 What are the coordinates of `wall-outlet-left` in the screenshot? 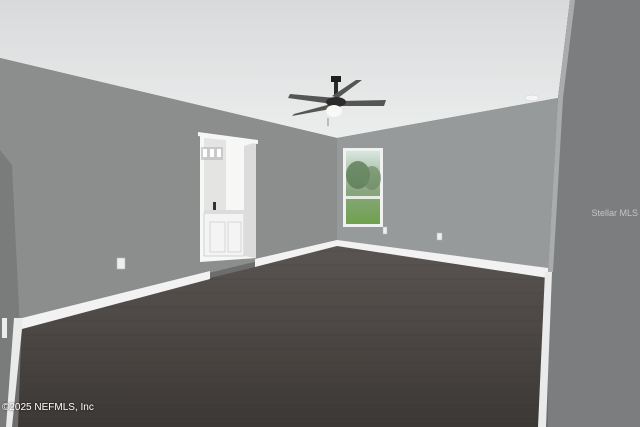 It's located at (121, 263).